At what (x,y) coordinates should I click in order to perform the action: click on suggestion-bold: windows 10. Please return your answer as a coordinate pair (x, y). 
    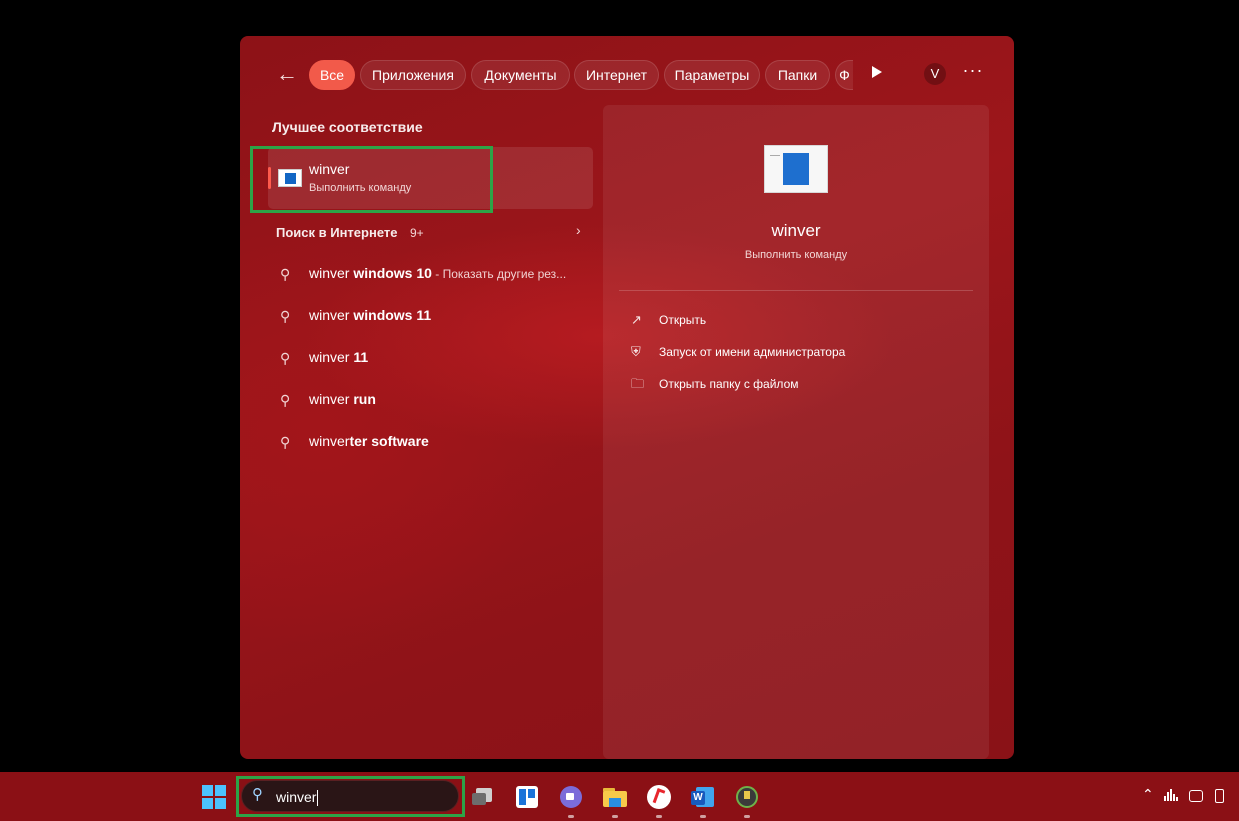
    Looking at the image, I should click on (390, 273).